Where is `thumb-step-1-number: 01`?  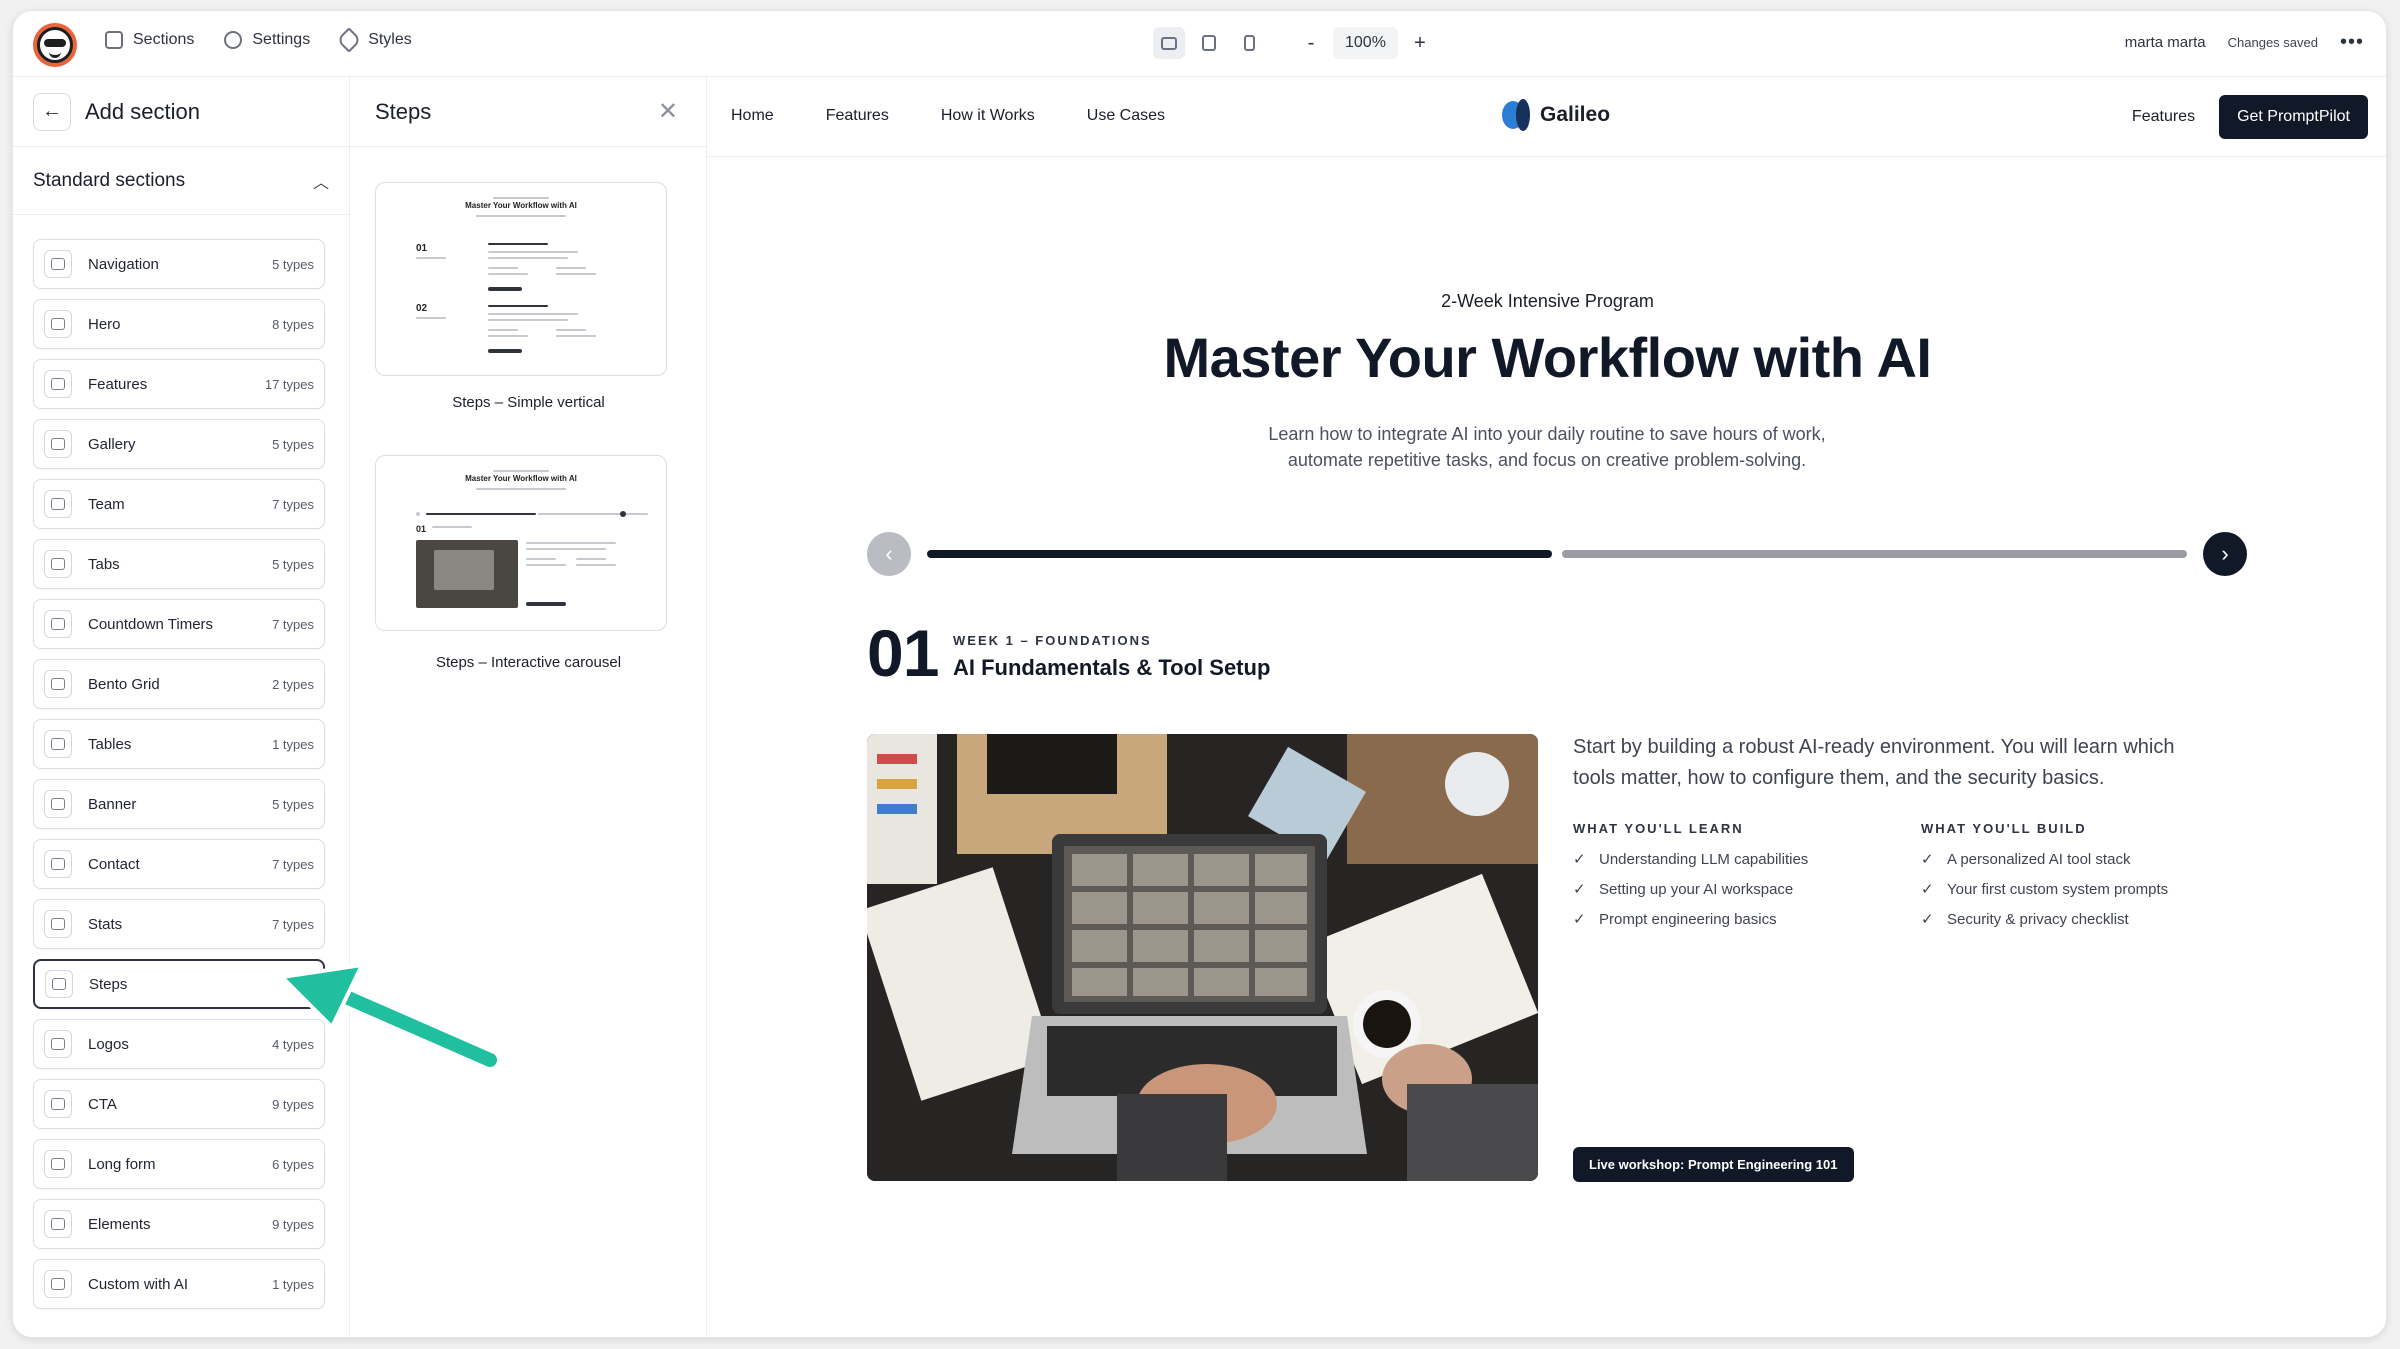 thumb-step-1-number: 01 is located at coordinates (422, 248).